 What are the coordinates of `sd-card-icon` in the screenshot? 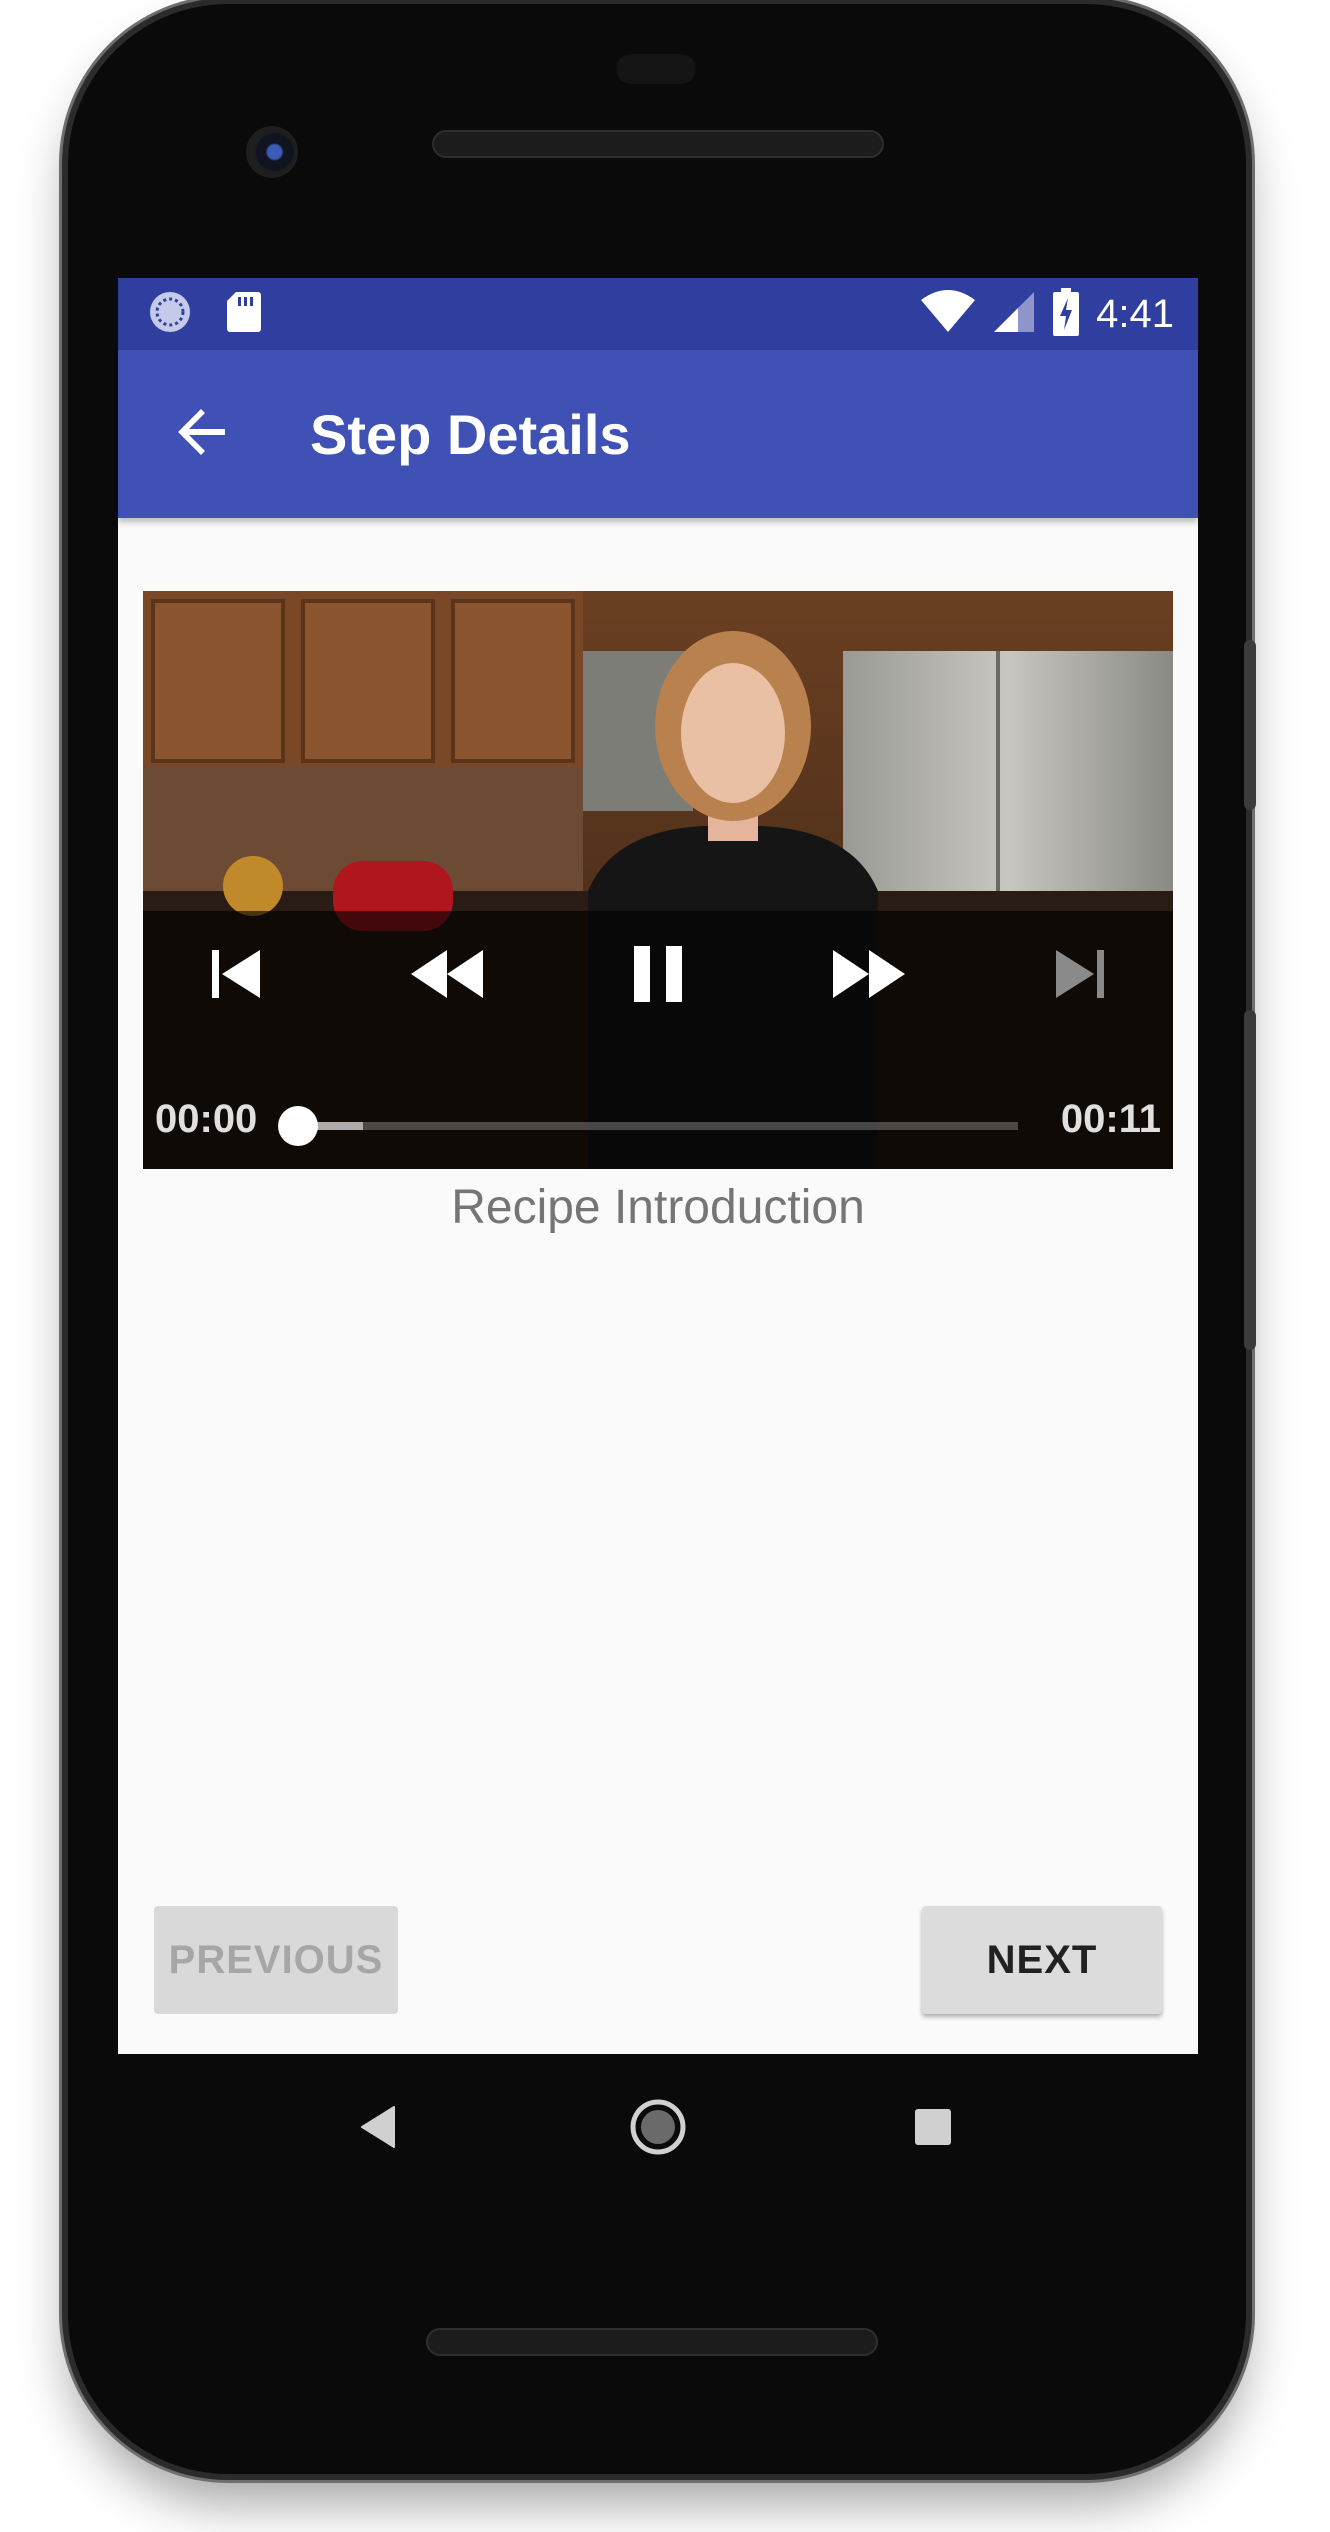 It's located at (244, 314).